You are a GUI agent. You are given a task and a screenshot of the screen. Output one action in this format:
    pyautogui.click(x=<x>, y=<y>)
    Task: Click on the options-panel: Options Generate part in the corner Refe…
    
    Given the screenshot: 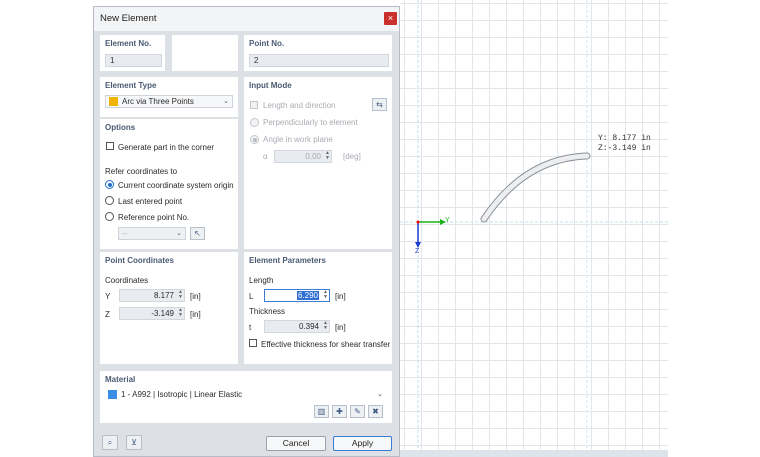 What is the action you would take?
    pyautogui.click(x=169, y=184)
    